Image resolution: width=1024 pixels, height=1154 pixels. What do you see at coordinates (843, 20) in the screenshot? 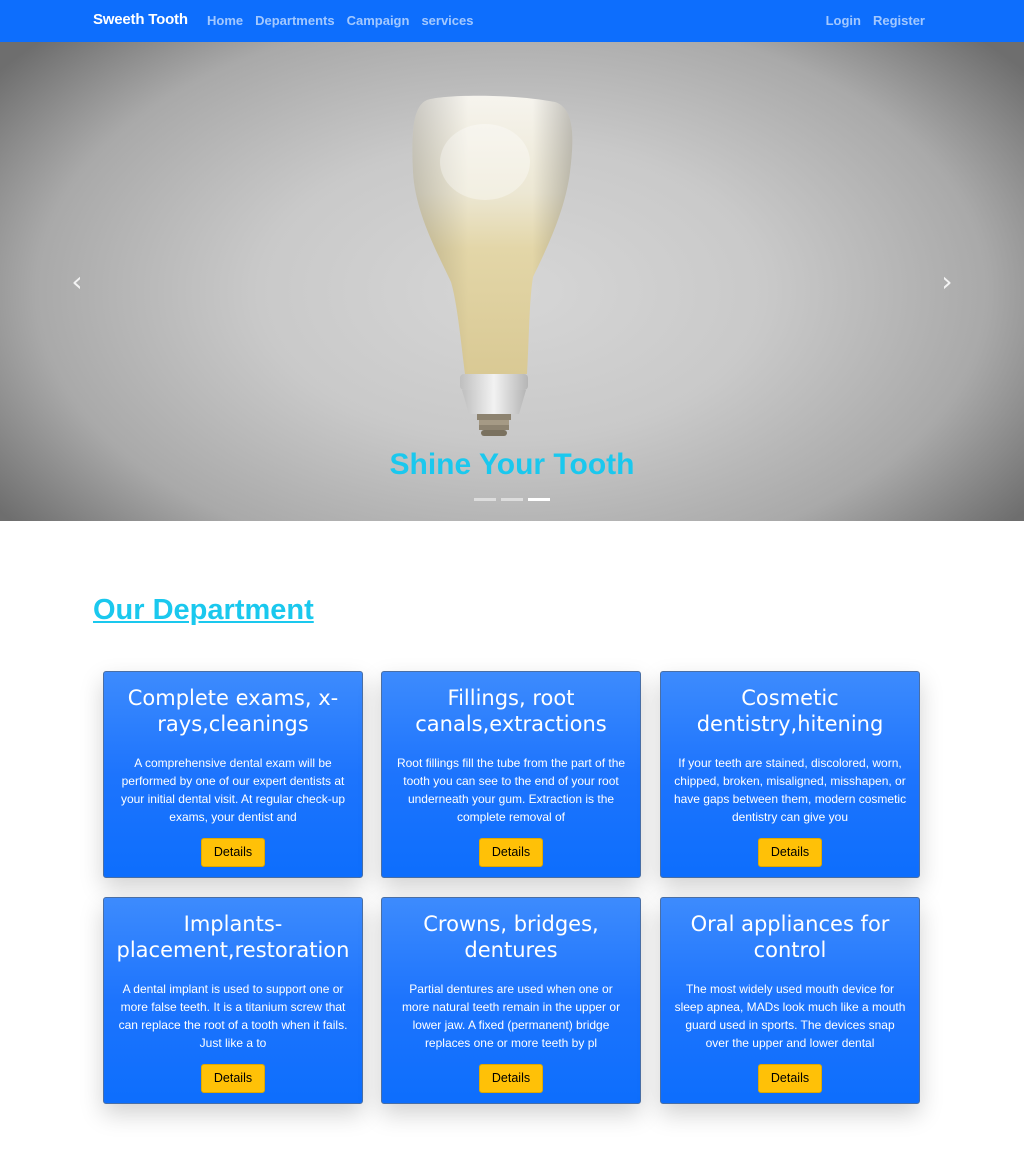
I see `login-link: Login` at bounding box center [843, 20].